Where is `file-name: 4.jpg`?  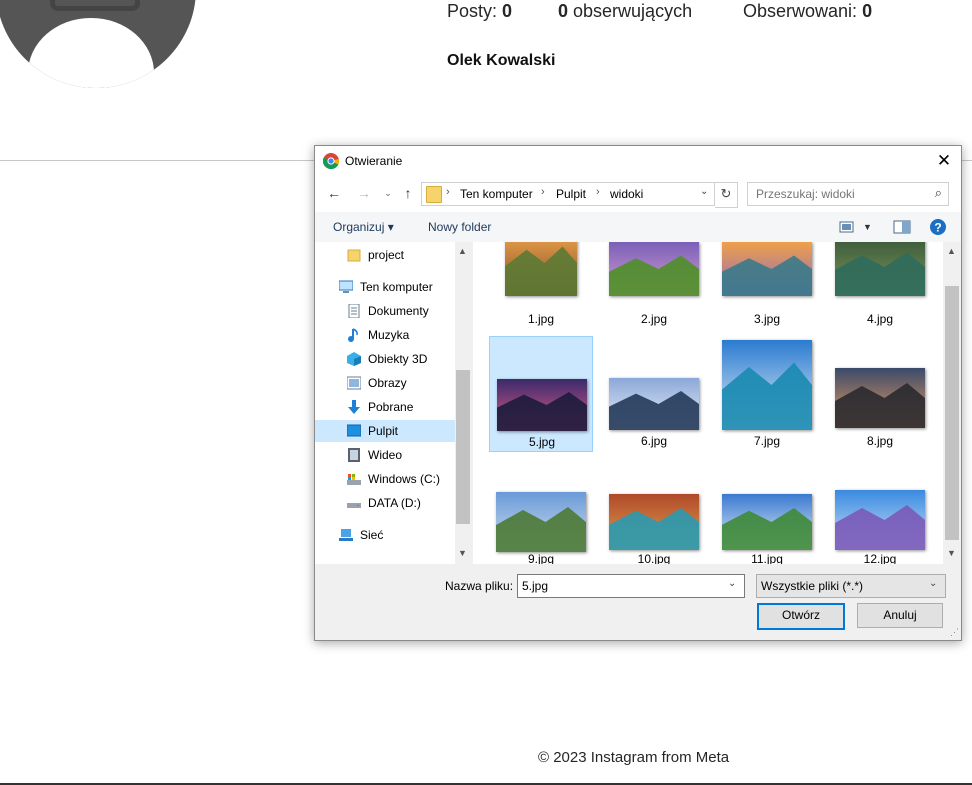 file-name: 4.jpg is located at coordinates (880, 319).